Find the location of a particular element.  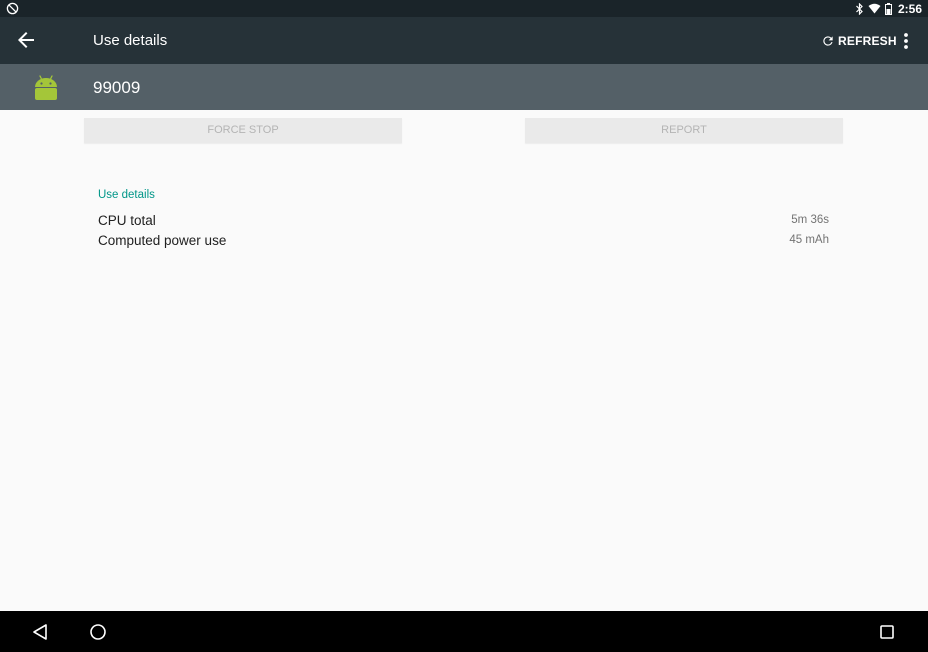

bluetooth-icon is located at coordinates (859, 8).